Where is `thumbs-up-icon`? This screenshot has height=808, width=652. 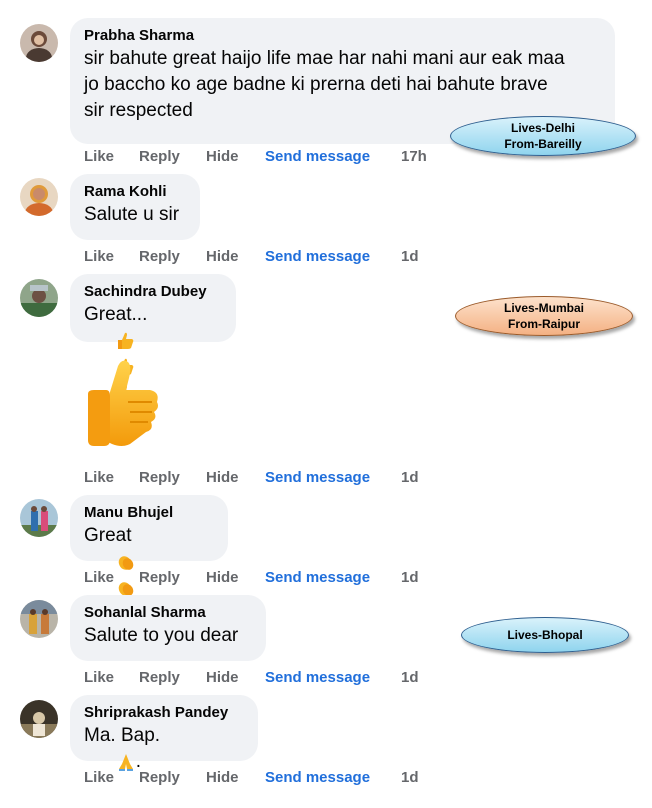
thumbs-up-icon is located at coordinates (125, 340).